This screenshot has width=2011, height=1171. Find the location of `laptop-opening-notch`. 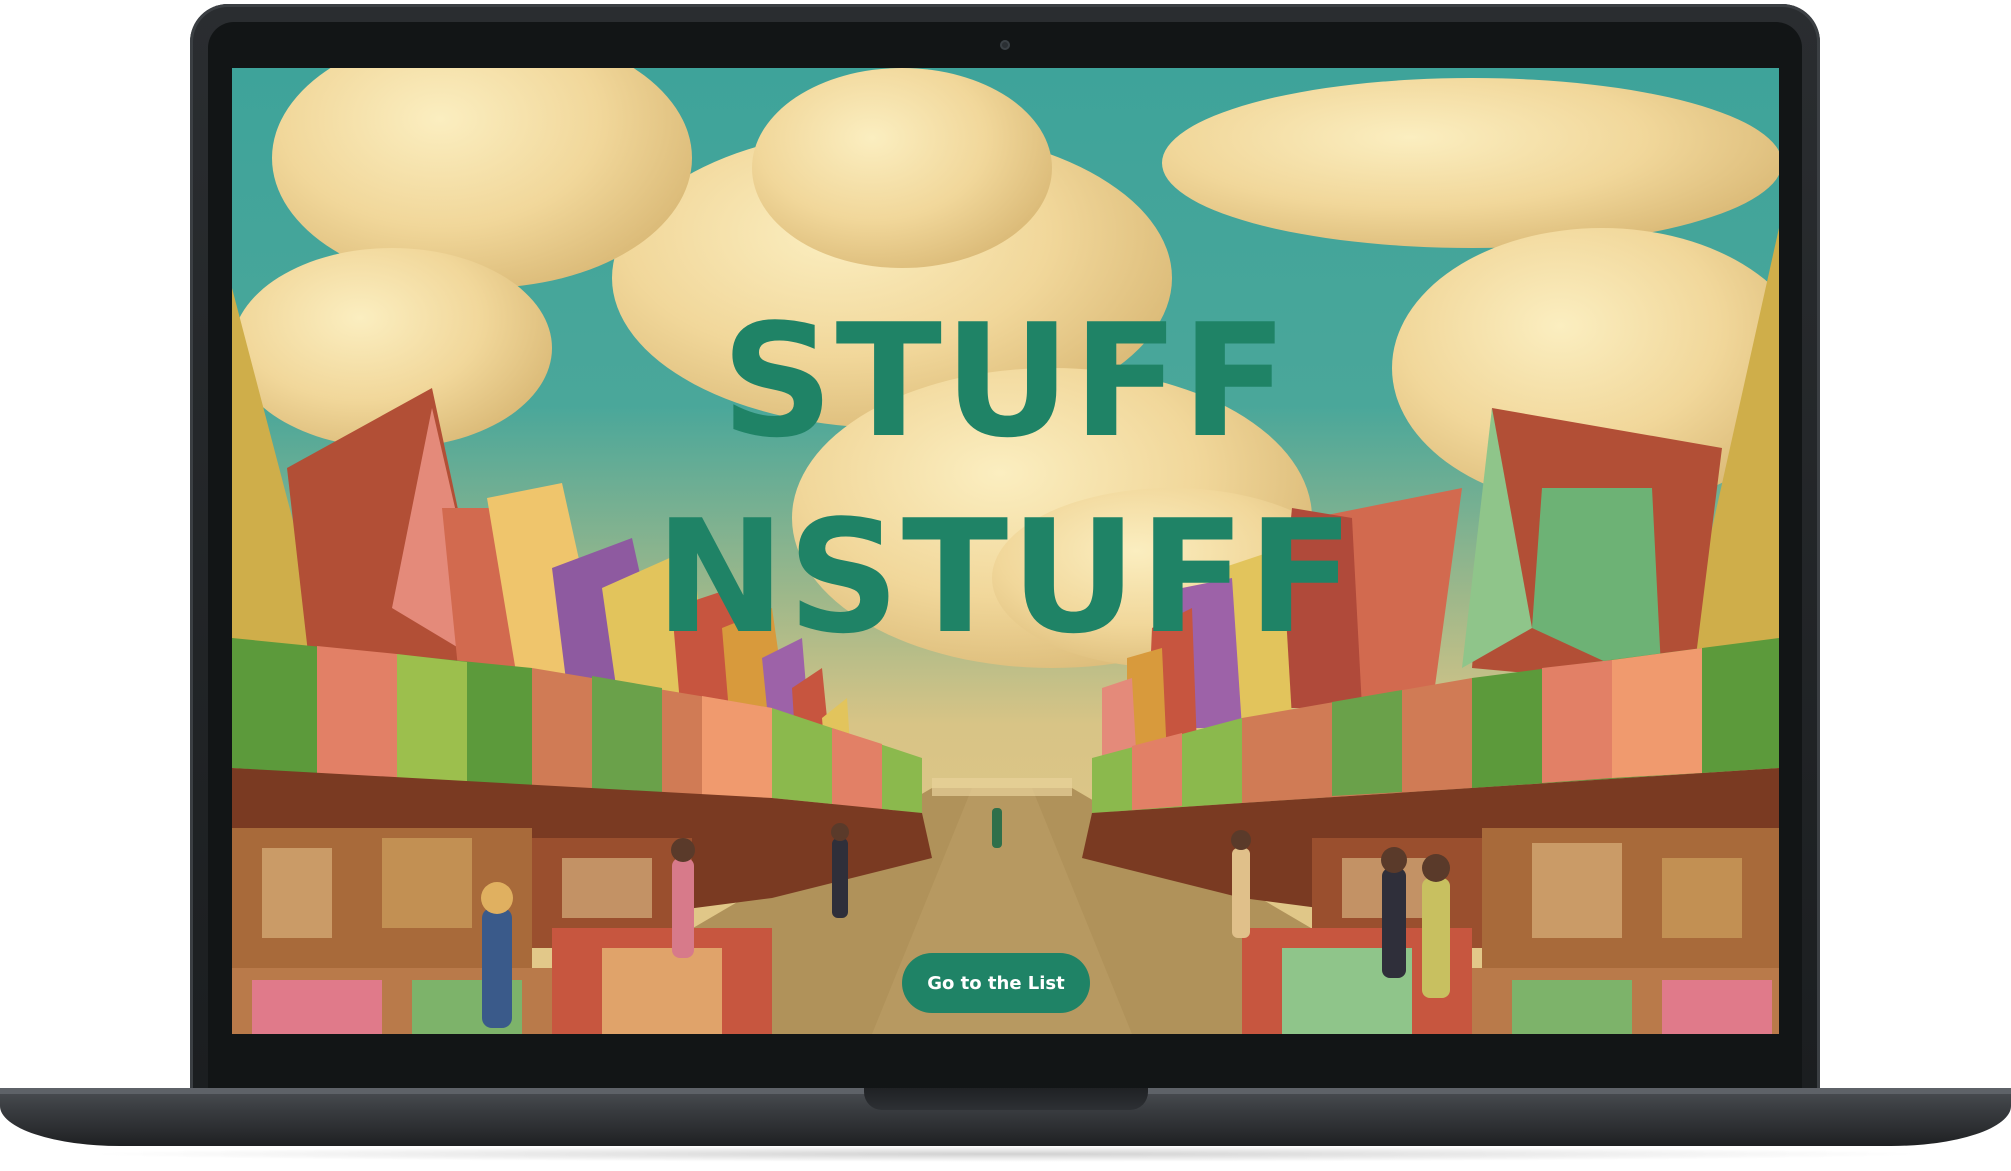

laptop-opening-notch is located at coordinates (1006, 1099).